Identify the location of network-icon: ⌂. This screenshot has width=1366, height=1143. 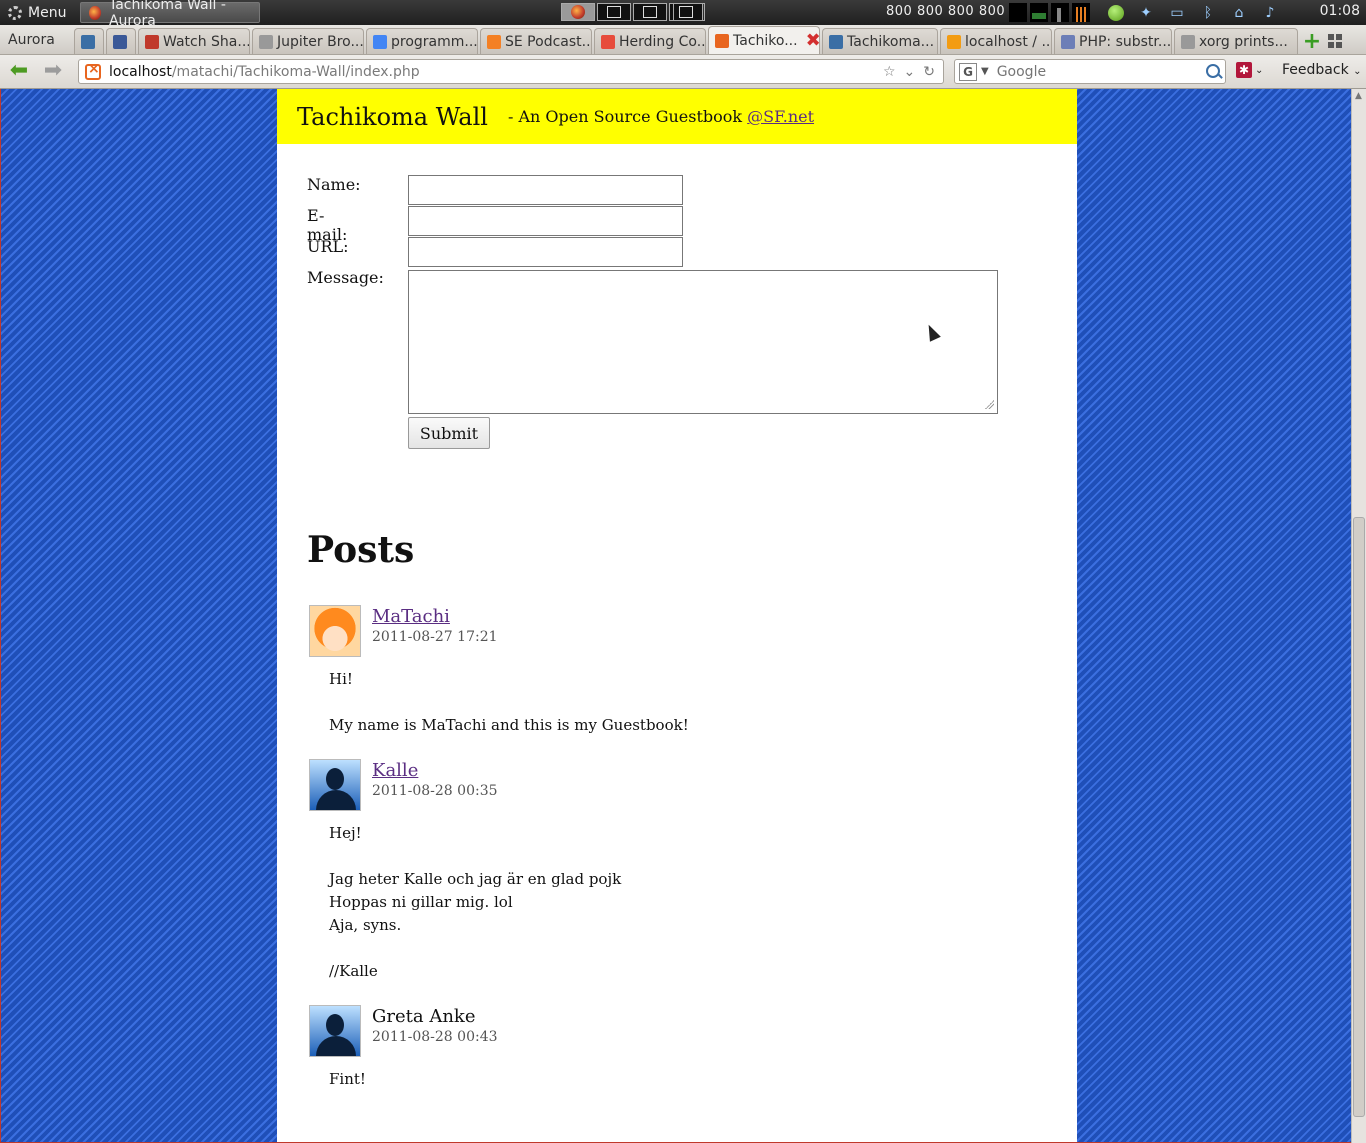
(1239, 13).